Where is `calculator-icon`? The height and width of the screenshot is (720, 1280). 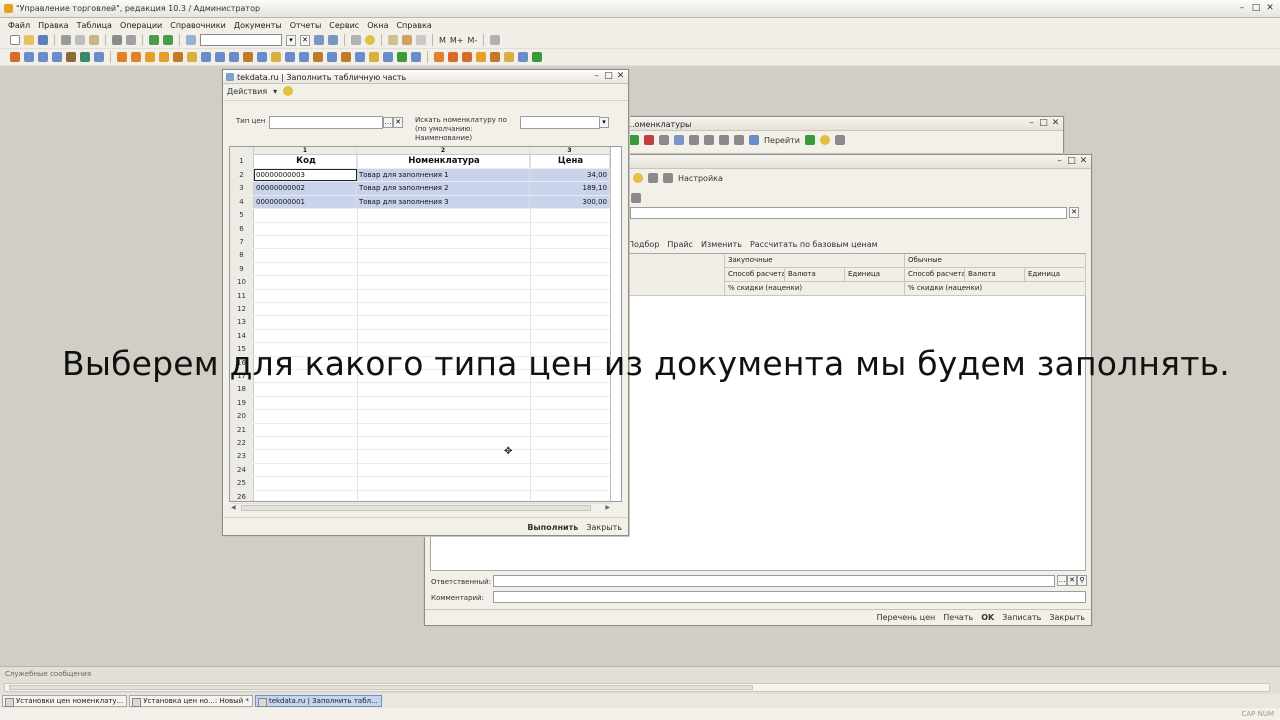
calculator-icon is located at coordinates (407, 40).